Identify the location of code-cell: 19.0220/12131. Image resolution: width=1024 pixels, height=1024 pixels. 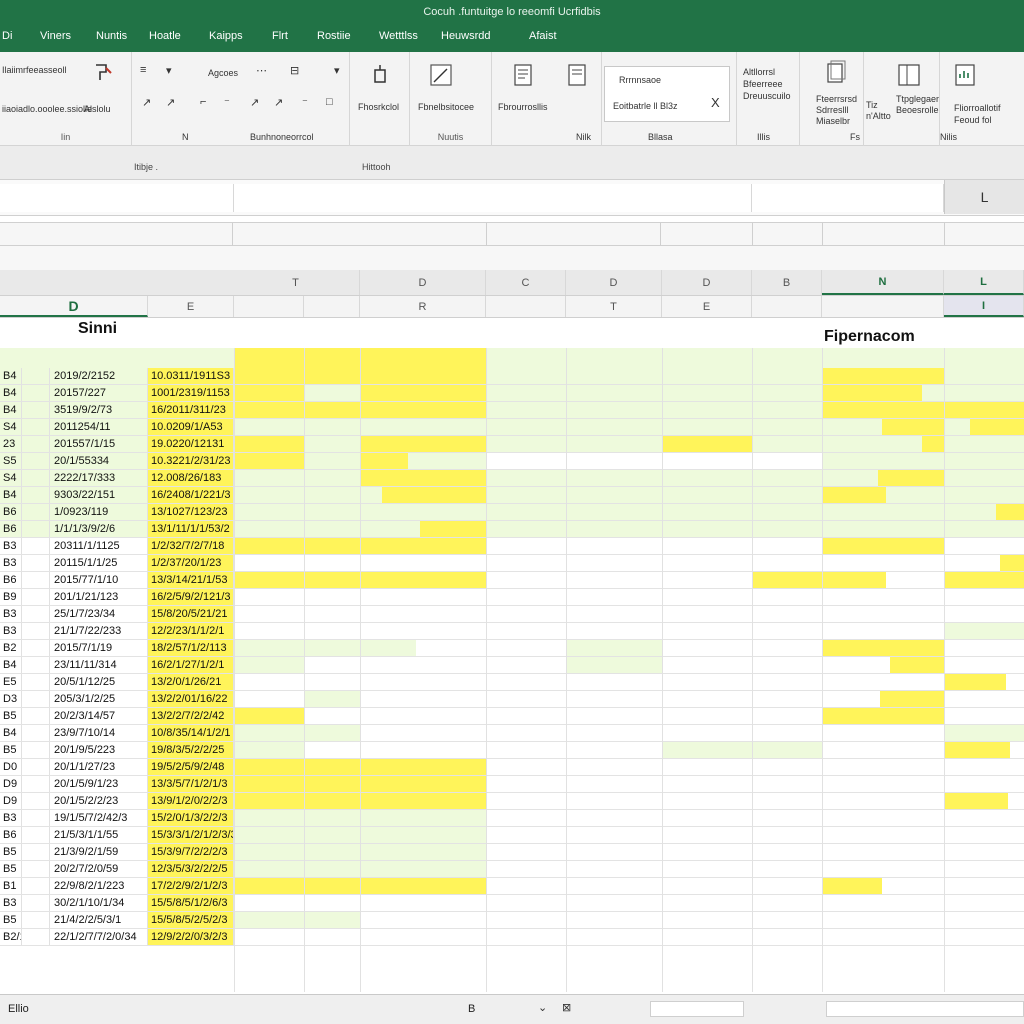
(191, 444).